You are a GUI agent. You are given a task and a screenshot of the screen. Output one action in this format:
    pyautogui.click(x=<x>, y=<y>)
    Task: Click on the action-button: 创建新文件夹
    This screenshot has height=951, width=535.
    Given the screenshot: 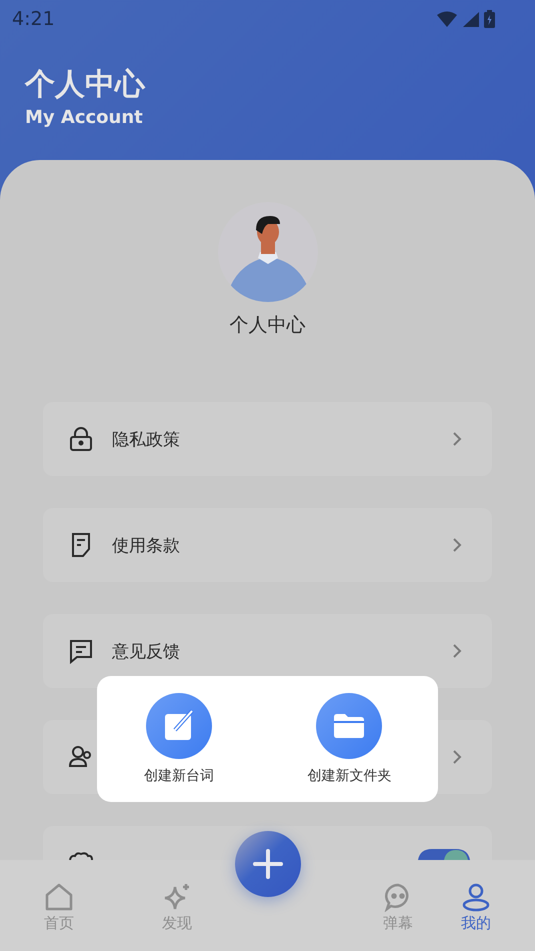 What is the action you would take?
    pyautogui.click(x=349, y=739)
    